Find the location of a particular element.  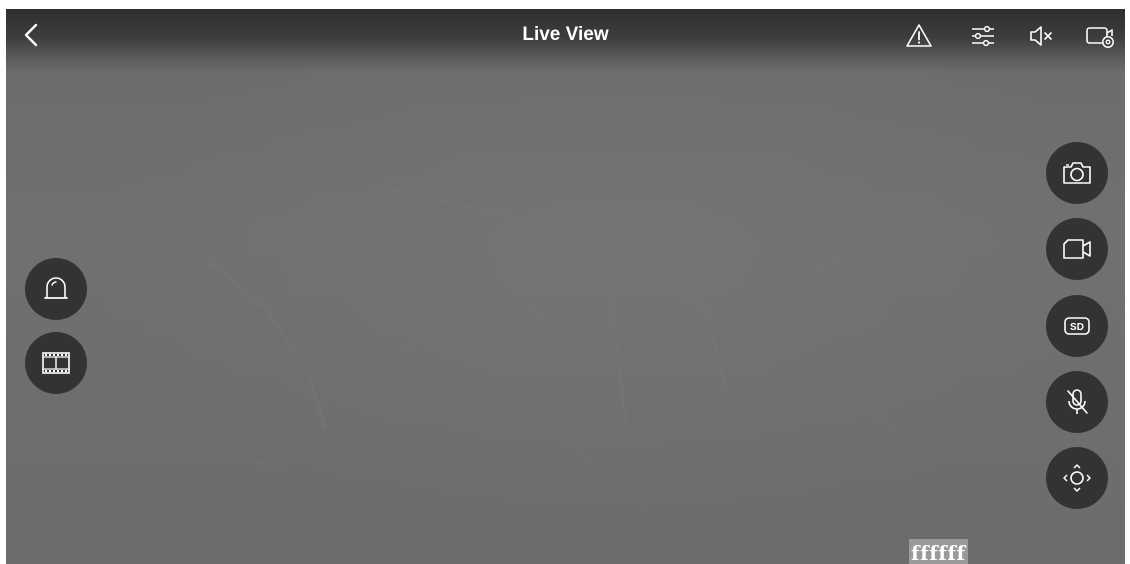

camera-settings-button is located at coordinates (1099, 36).